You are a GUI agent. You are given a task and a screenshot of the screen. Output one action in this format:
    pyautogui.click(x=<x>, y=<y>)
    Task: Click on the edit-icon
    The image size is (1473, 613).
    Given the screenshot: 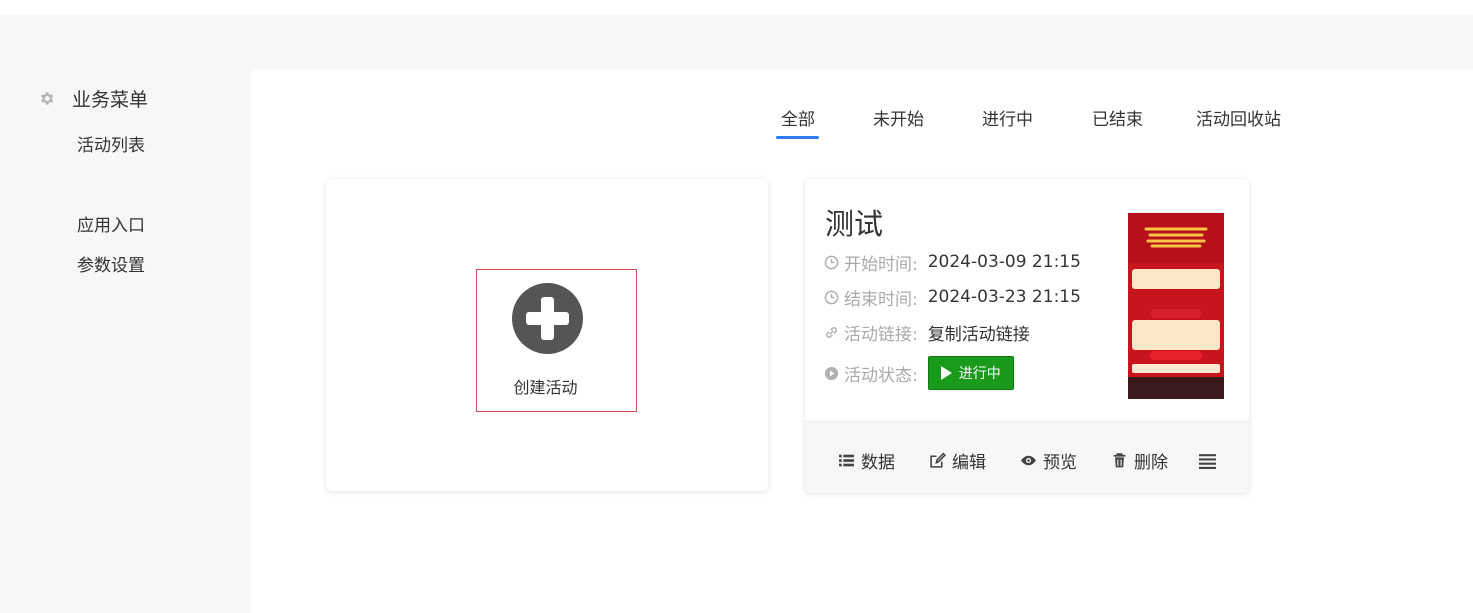 What is the action you would take?
    pyautogui.click(x=938, y=459)
    